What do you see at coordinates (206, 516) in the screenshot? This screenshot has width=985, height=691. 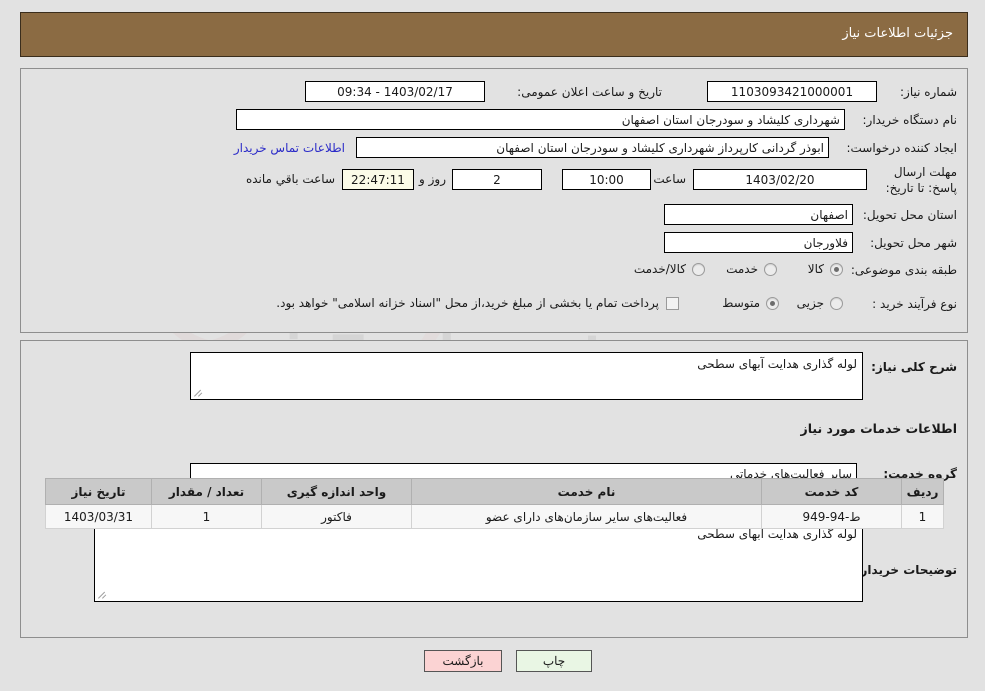 I see `cell-quantity: 1` at bounding box center [206, 516].